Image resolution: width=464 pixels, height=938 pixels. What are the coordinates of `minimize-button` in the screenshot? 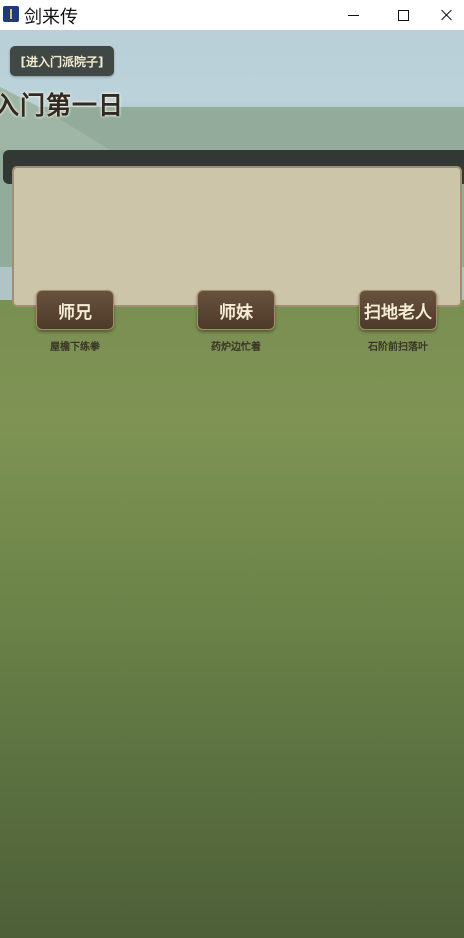 It's located at (353, 15).